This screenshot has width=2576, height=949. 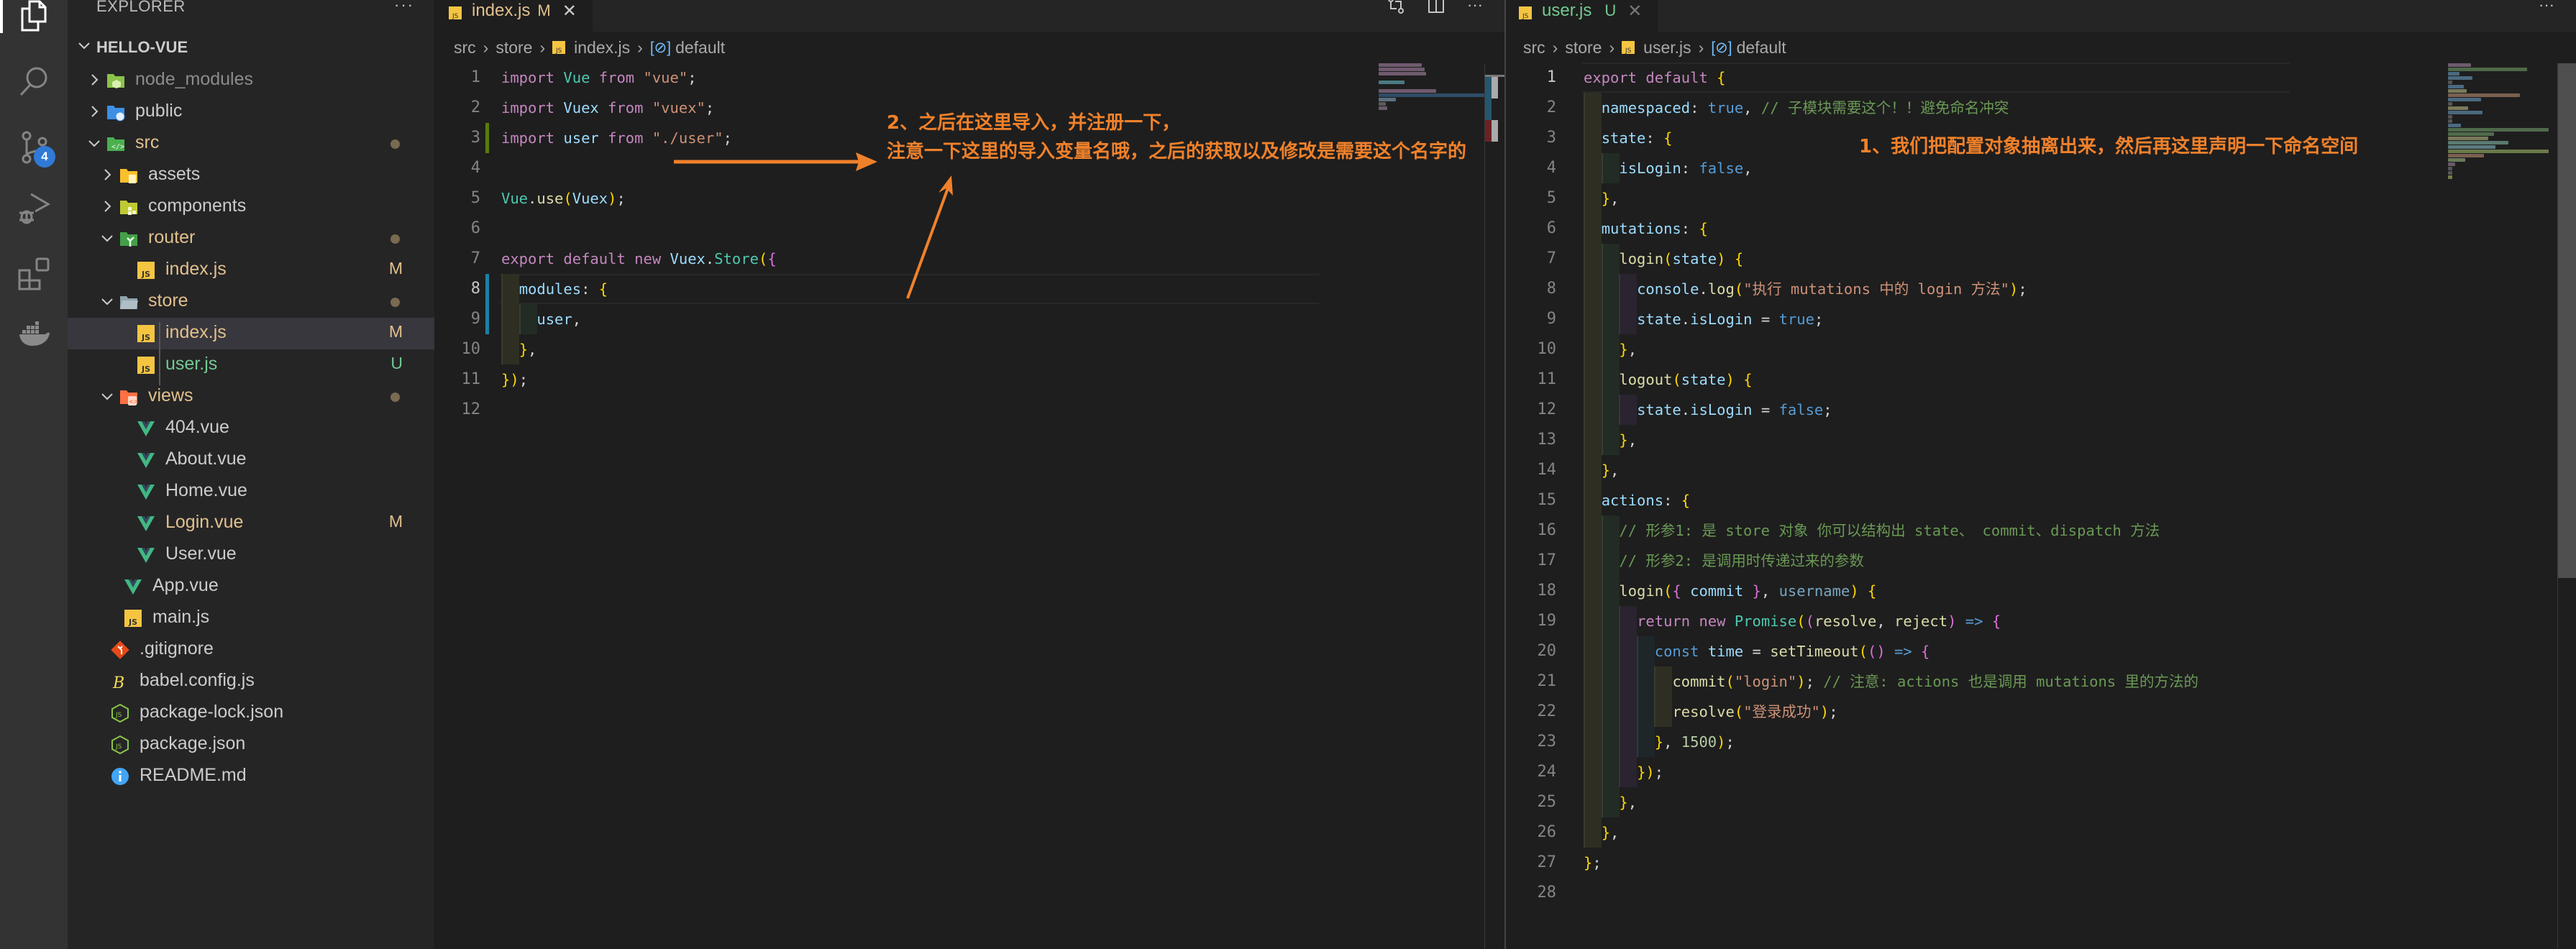 What do you see at coordinates (34, 273) in the screenshot?
I see `activity-extensions` at bounding box center [34, 273].